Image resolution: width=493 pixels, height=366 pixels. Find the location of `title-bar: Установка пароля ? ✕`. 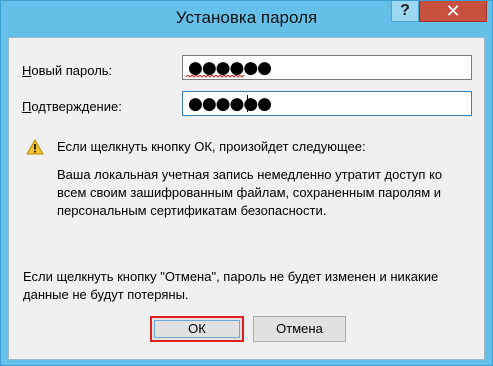

title-bar: Установка пароля ? ✕ is located at coordinates (246, 19).